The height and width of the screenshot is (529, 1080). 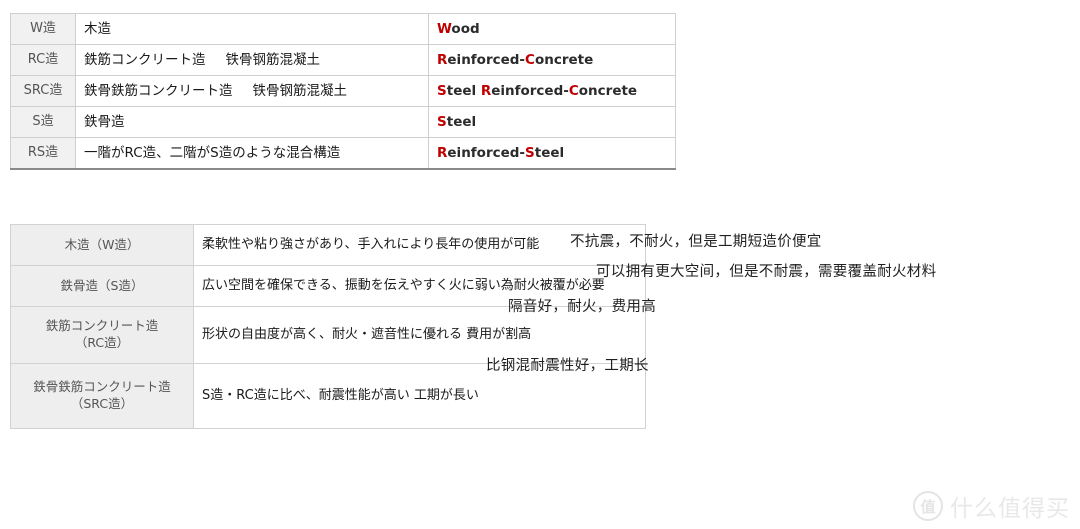 I want to click on feature-name-cell: 鉄骨鉄筋コンクリート造 （SRC造）, so click(x=102, y=396).